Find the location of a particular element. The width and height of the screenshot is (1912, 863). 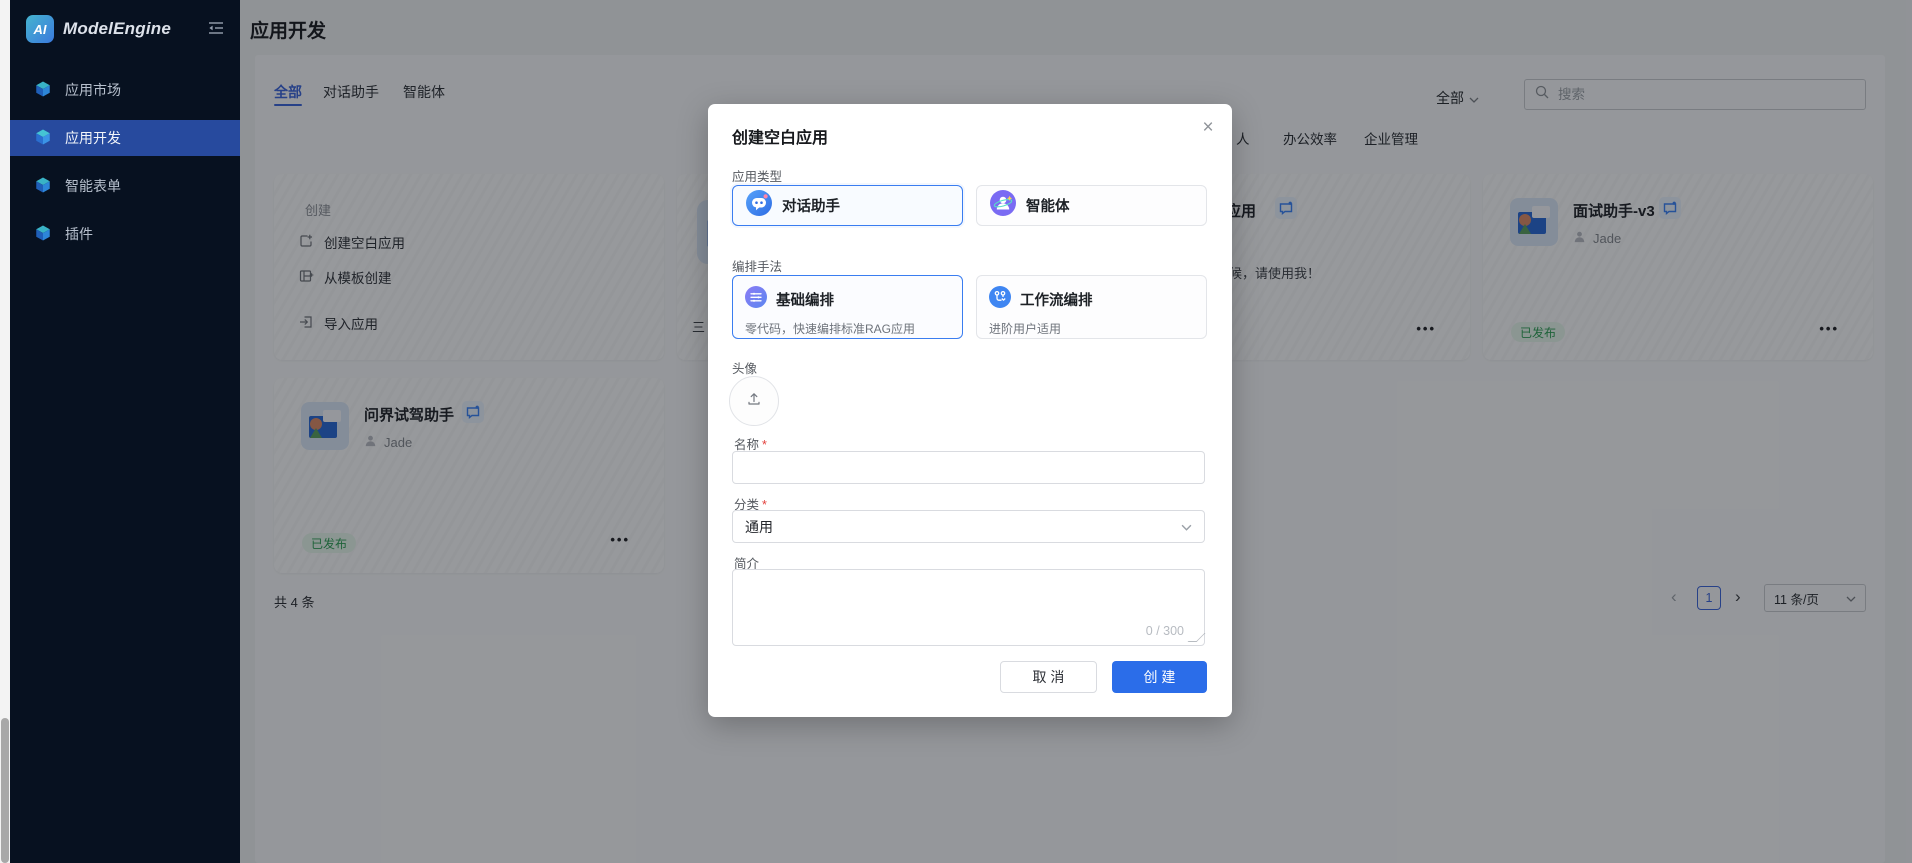

app-type-option-chat: 对话助手 is located at coordinates (847, 205).